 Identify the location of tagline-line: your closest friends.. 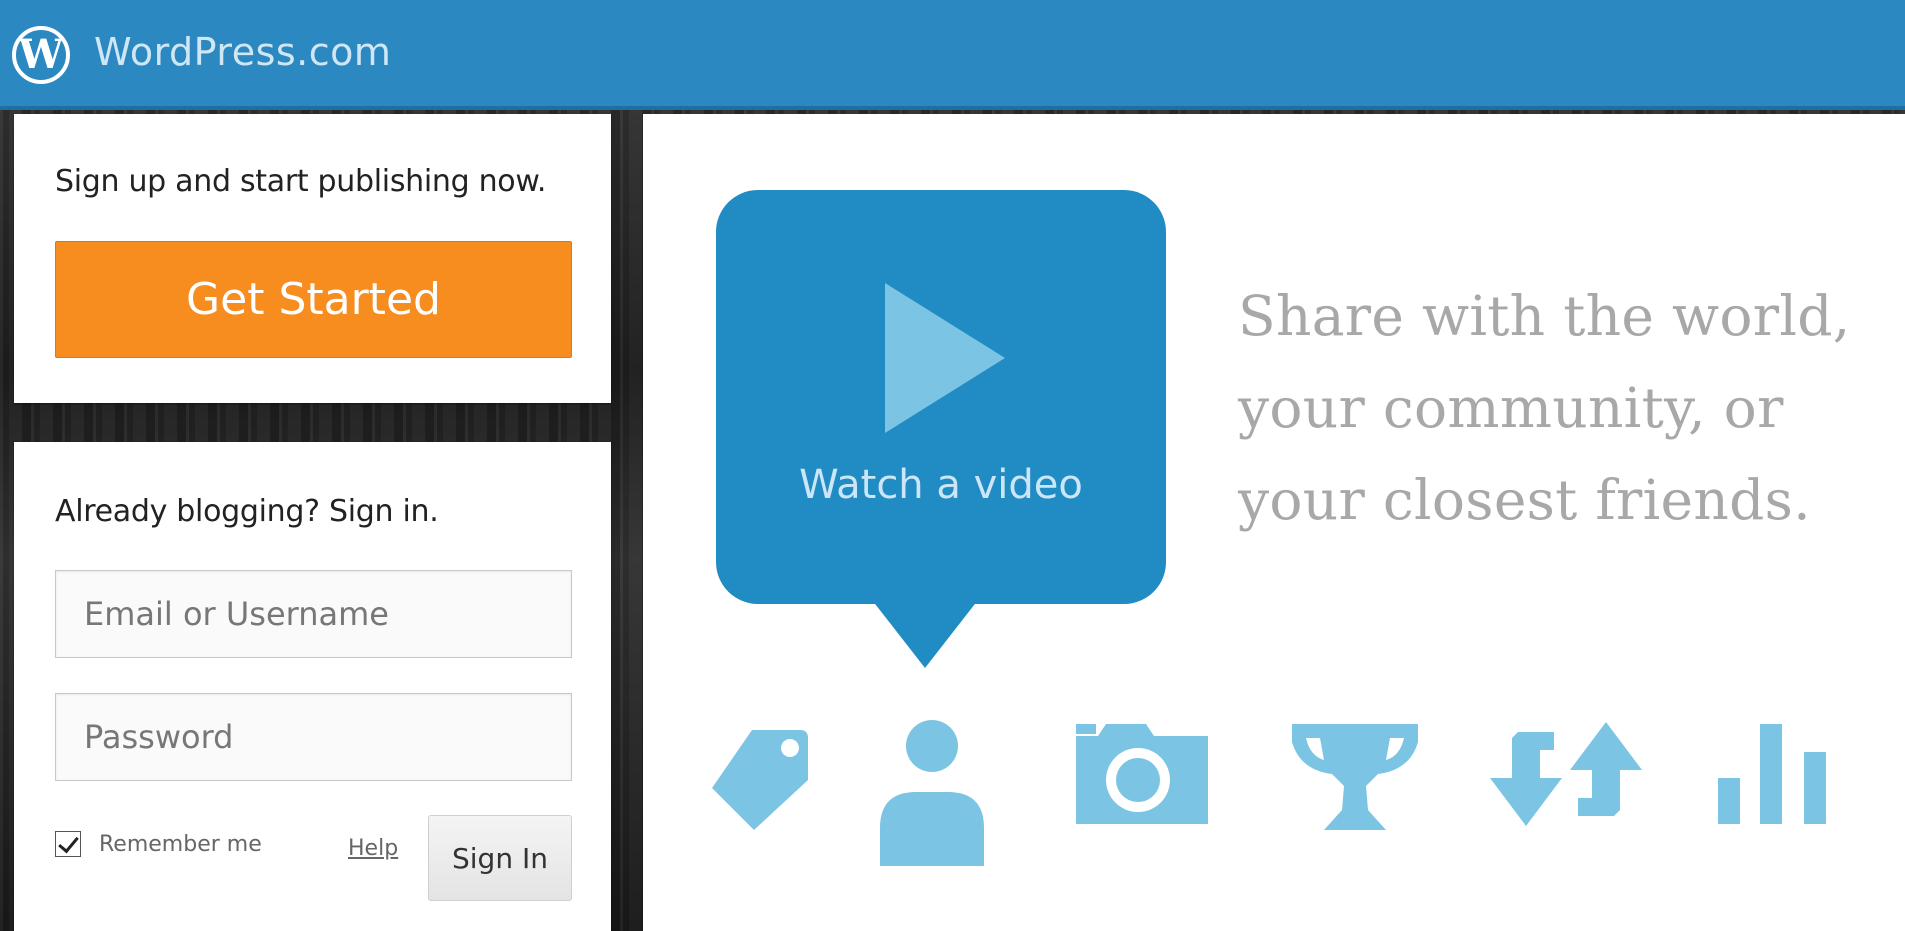
(1524, 500).